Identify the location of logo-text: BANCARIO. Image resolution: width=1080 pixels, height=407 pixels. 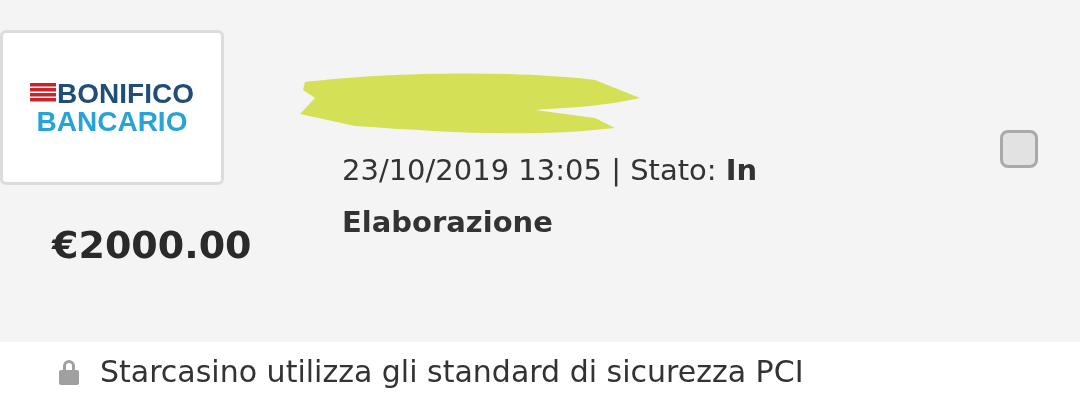
(112, 121).